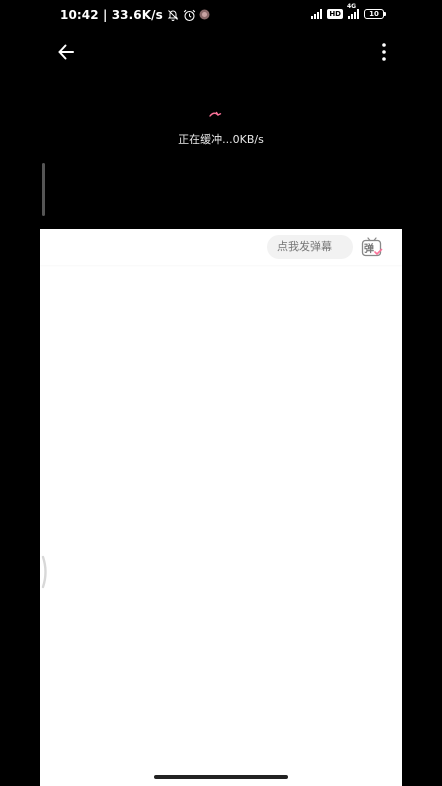 Image resolution: width=442 pixels, height=786 pixels. I want to click on hd-badge: HD, so click(335, 14).